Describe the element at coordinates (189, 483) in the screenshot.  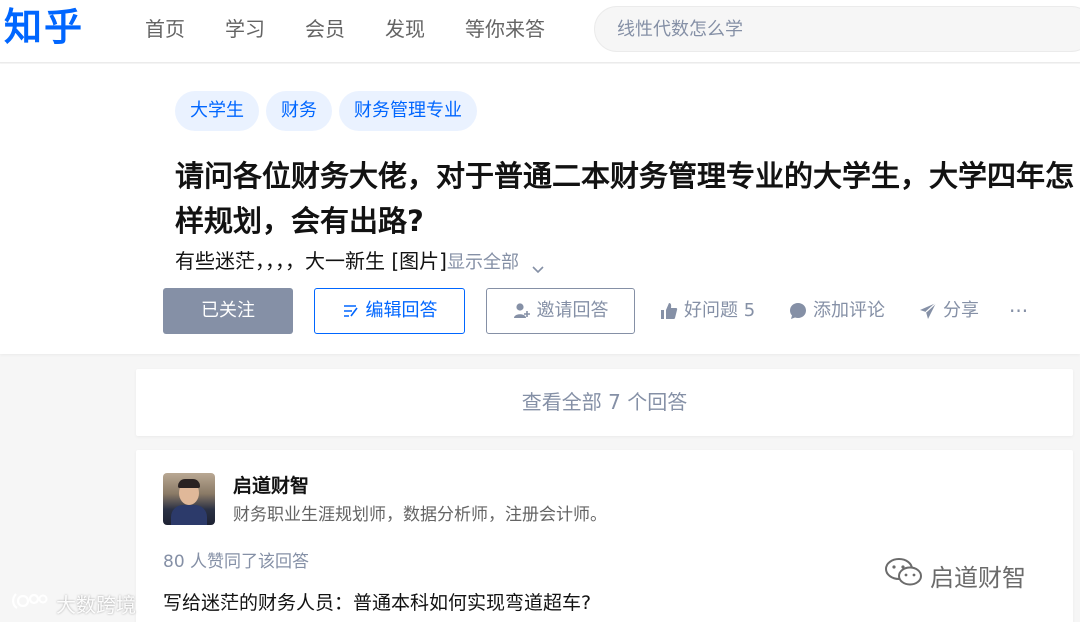
I see `avatar-hair` at that location.